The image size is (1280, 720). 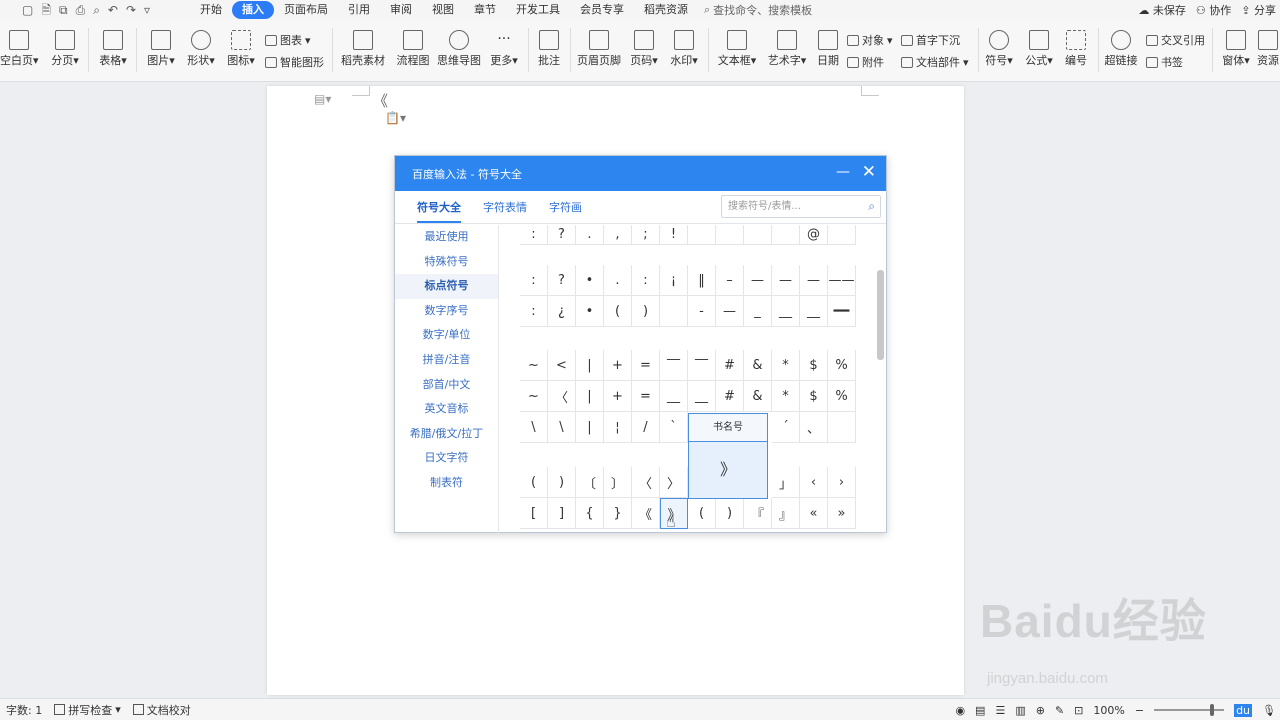 I want to click on spellcheck-toggle: 拼写检查 ▾, so click(x=87, y=710).